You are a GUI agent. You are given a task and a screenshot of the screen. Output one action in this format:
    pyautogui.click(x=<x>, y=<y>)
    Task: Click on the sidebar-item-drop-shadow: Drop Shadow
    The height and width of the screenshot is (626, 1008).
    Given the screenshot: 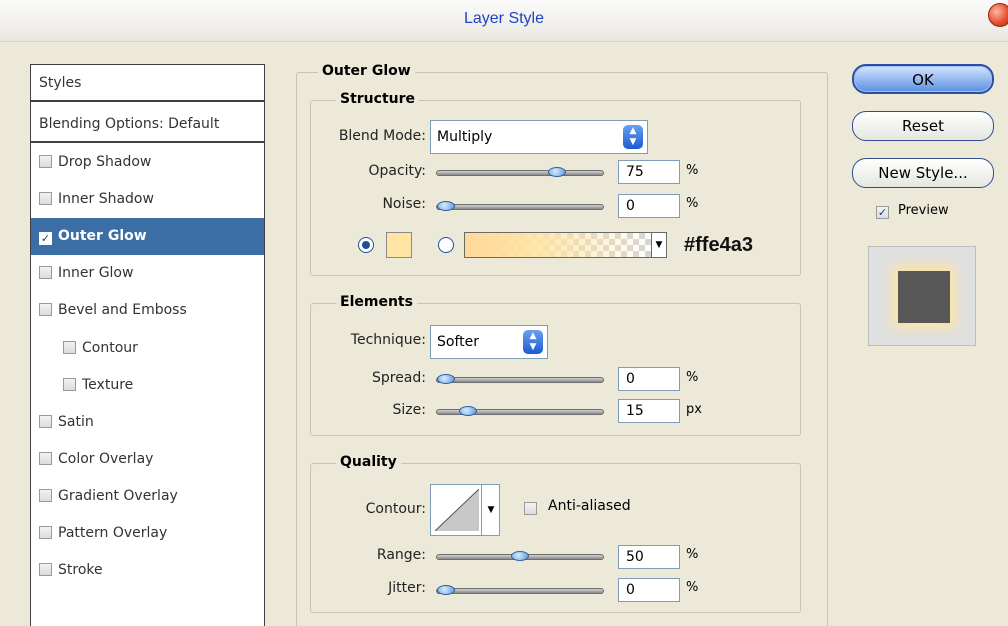 What is the action you would take?
    pyautogui.click(x=147, y=162)
    